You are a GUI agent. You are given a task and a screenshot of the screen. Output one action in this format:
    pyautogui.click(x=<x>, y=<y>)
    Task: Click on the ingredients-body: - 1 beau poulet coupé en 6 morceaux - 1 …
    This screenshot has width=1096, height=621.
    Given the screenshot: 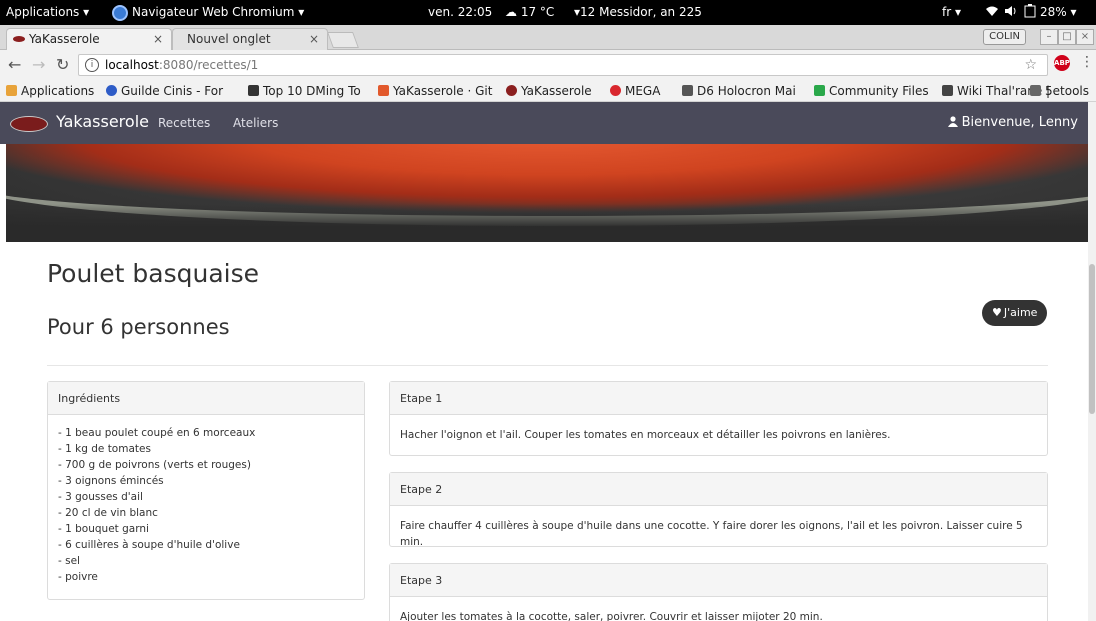 What is the action you would take?
    pyautogui.click(x=206, y=505)
    